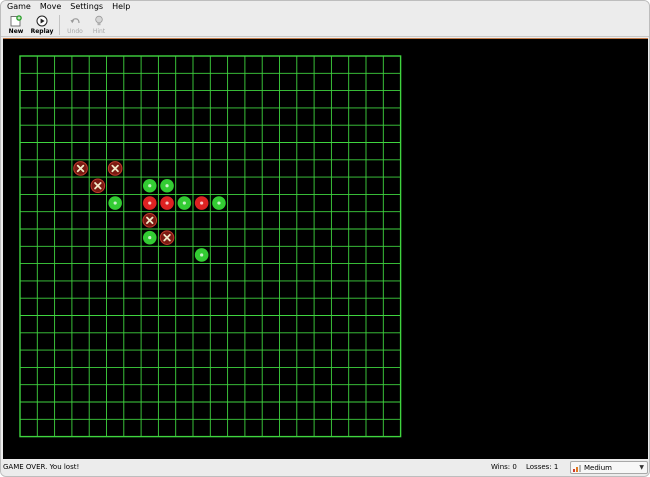 The width and height of the screenshot is (650, 477). I want to click on undo-icon, so click(75, 21).